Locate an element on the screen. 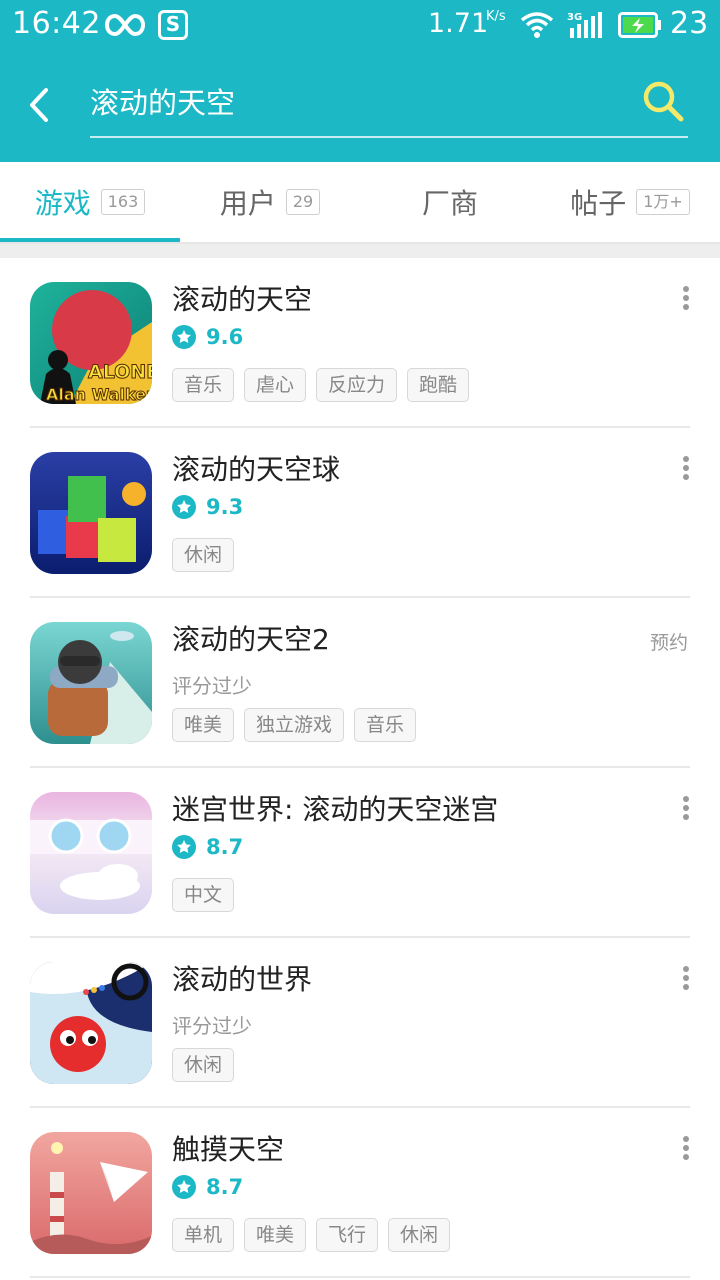  s-app-icon: S is located at coordinates (173, 25).